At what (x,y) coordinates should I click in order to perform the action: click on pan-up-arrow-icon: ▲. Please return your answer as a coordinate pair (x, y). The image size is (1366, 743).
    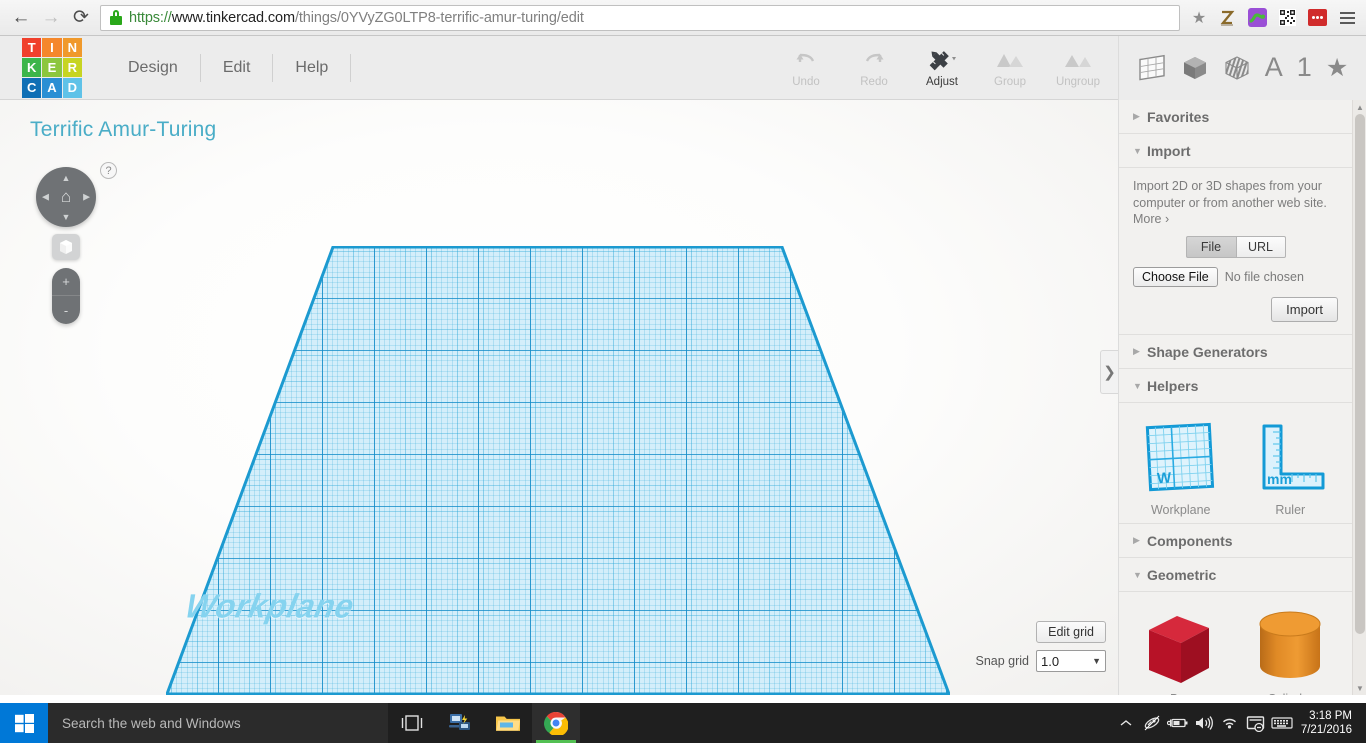
    Looking at the image, I should click on (66, 178).